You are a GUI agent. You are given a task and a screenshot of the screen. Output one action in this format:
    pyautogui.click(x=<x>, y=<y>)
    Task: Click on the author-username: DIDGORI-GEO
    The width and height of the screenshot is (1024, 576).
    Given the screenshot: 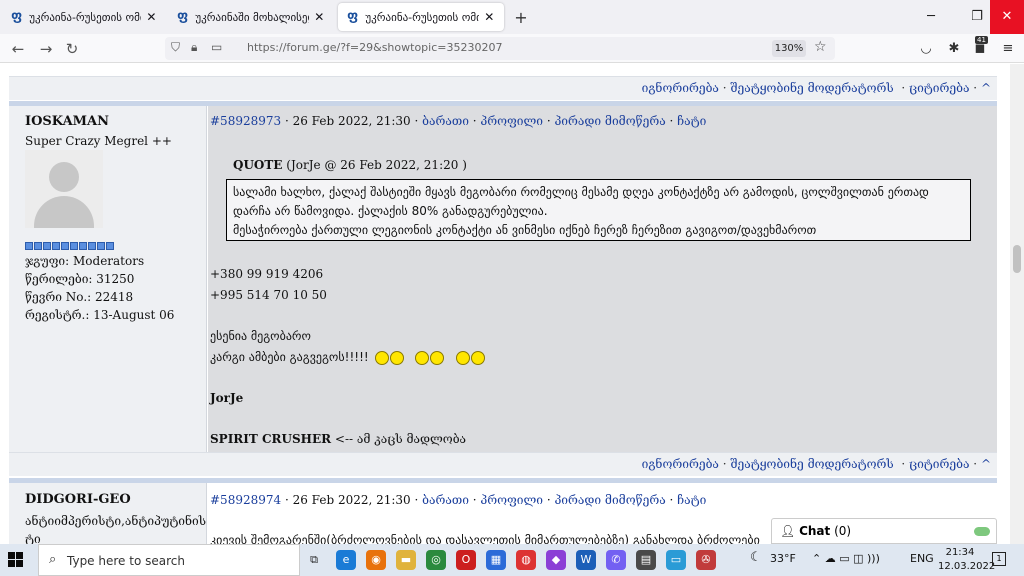 What is the action you would take?
    pyautogui.click(x=78, y=499)
    